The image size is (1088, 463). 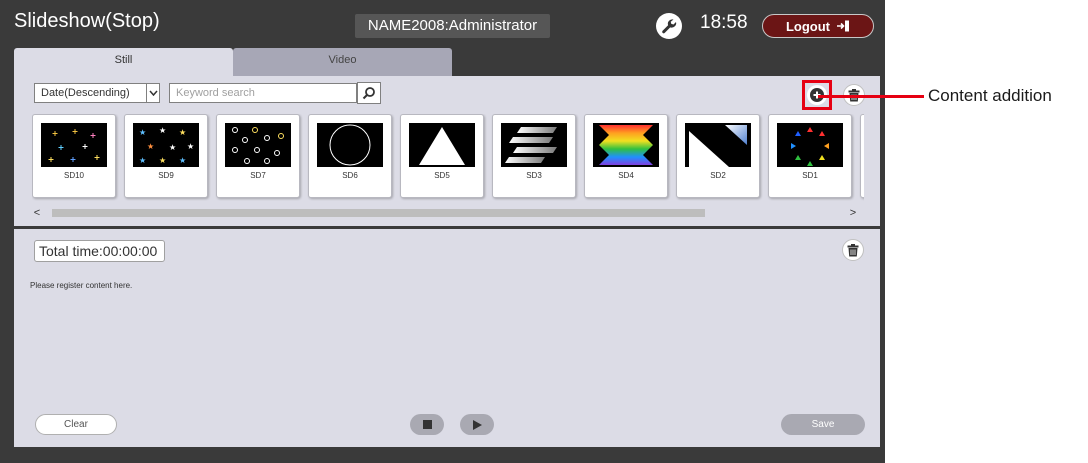 What do you see at coordinates (724, 22) in the screenshot?
I see `clock: 18:58` at bounding box center [724, 22].